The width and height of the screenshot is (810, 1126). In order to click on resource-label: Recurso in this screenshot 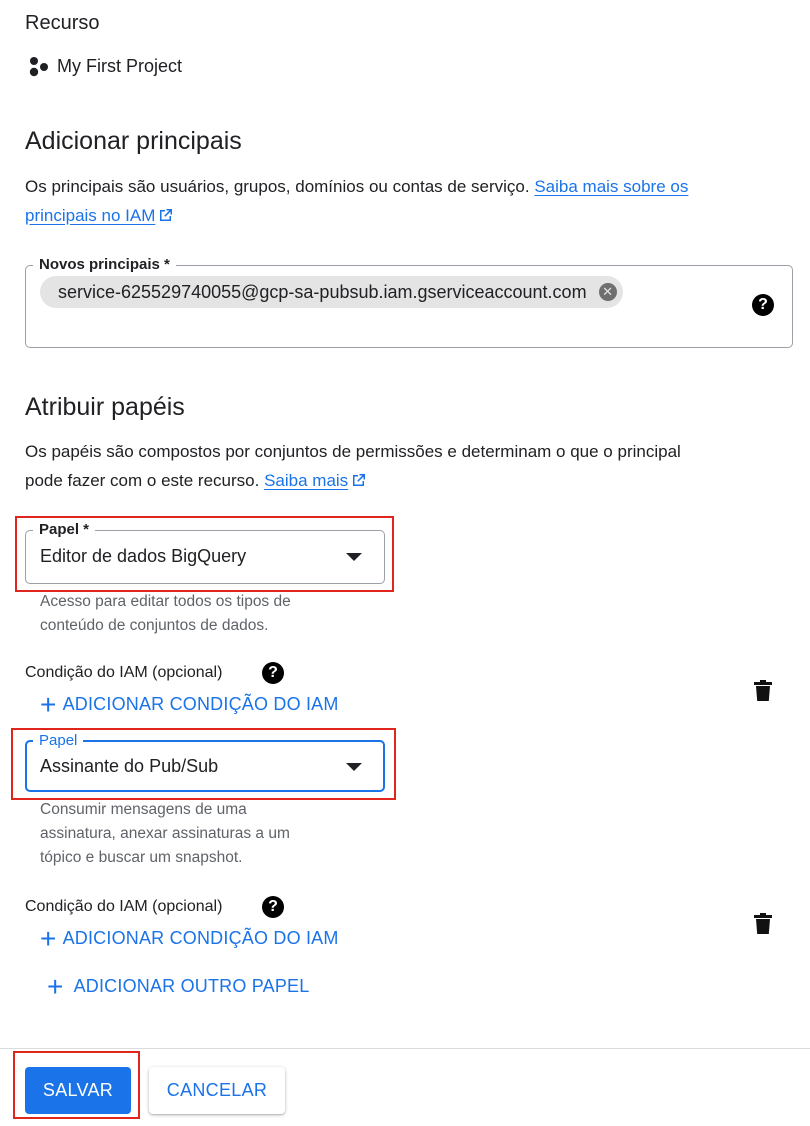, I will do `click(62, 23)`.